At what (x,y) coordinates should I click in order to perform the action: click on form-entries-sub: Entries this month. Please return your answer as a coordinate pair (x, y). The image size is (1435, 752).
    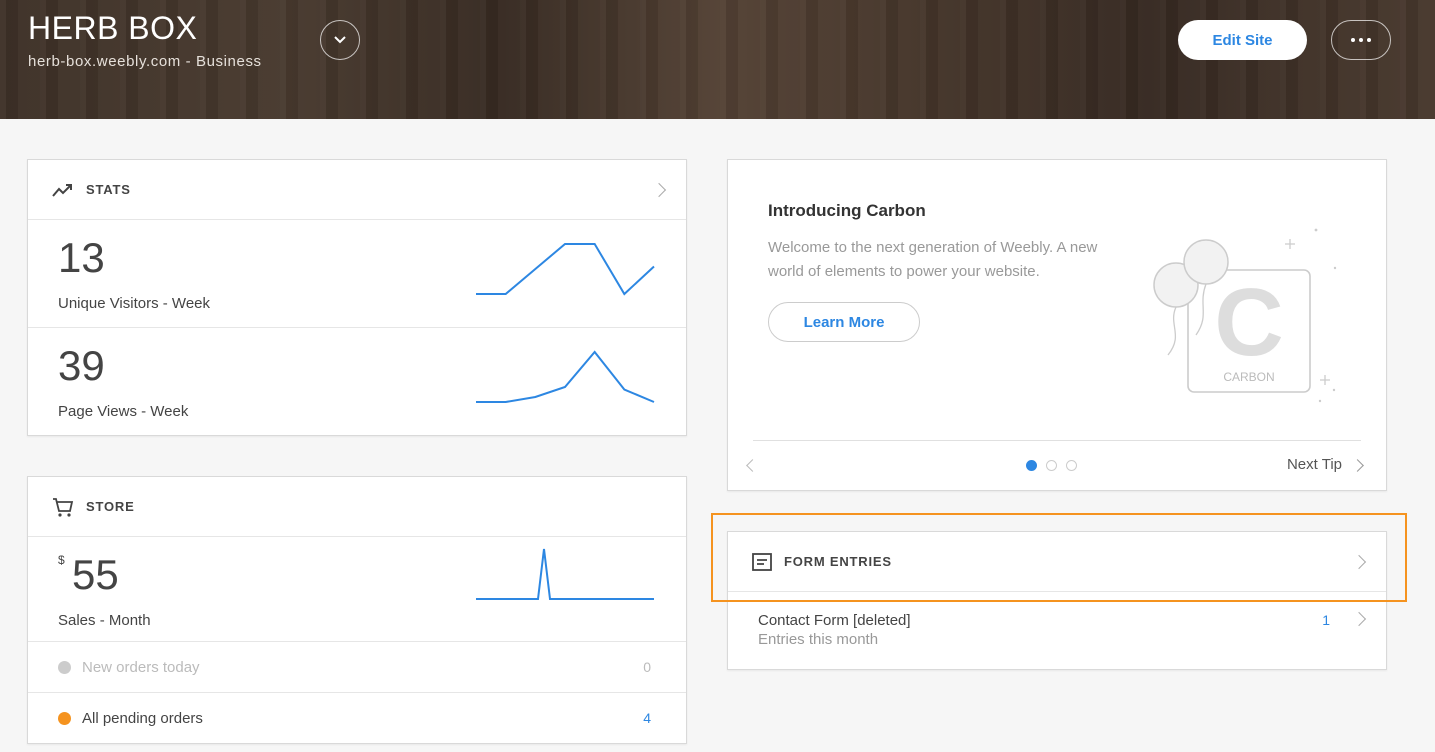
    Looking at the image, I should click on (818, 639).